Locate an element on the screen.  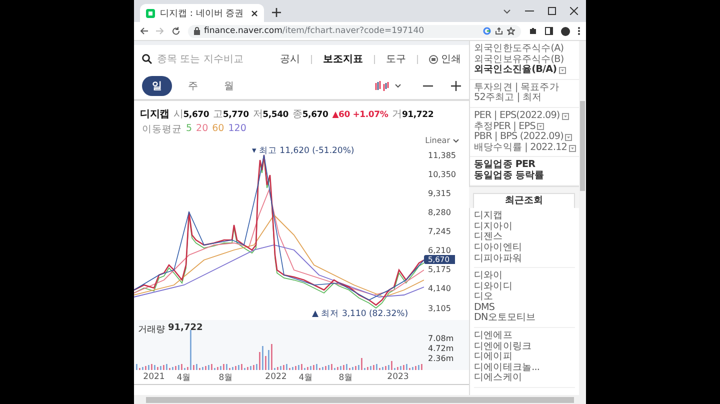
lock-icon is located at coordinates (197, 31).